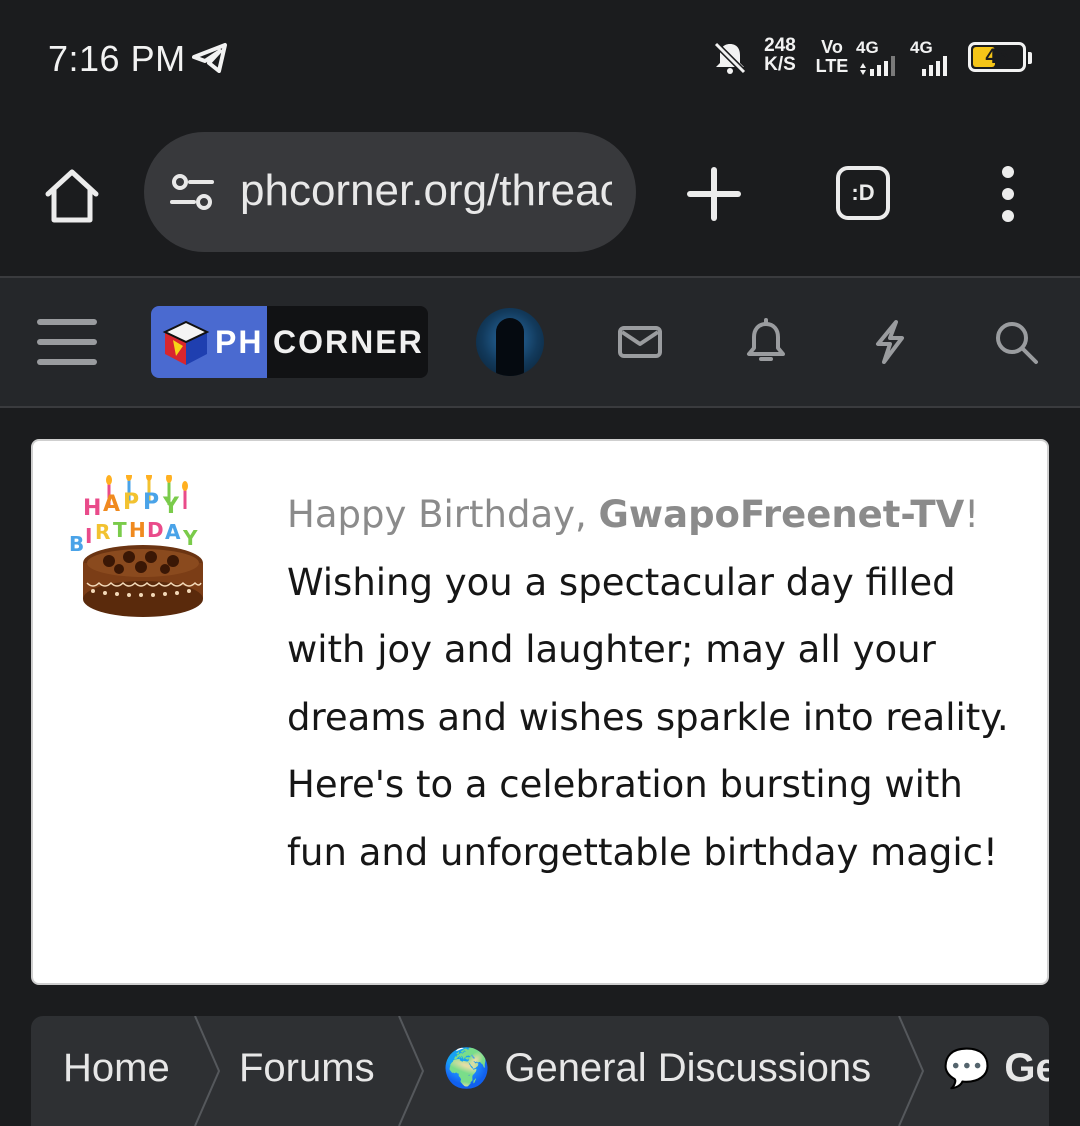  Describe the element at coordinates (116, 1068) in the screenshot. I see `breadcrumb-home: Home` at that location.